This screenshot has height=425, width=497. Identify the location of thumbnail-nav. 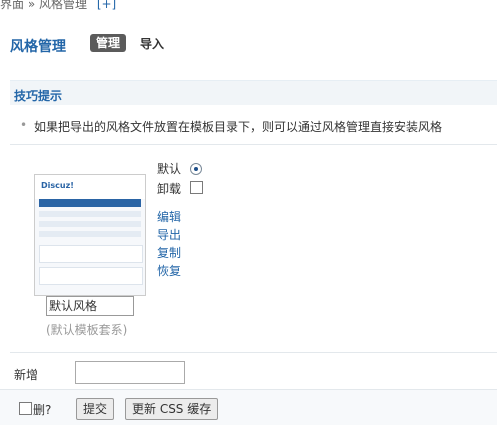
(90, 203).